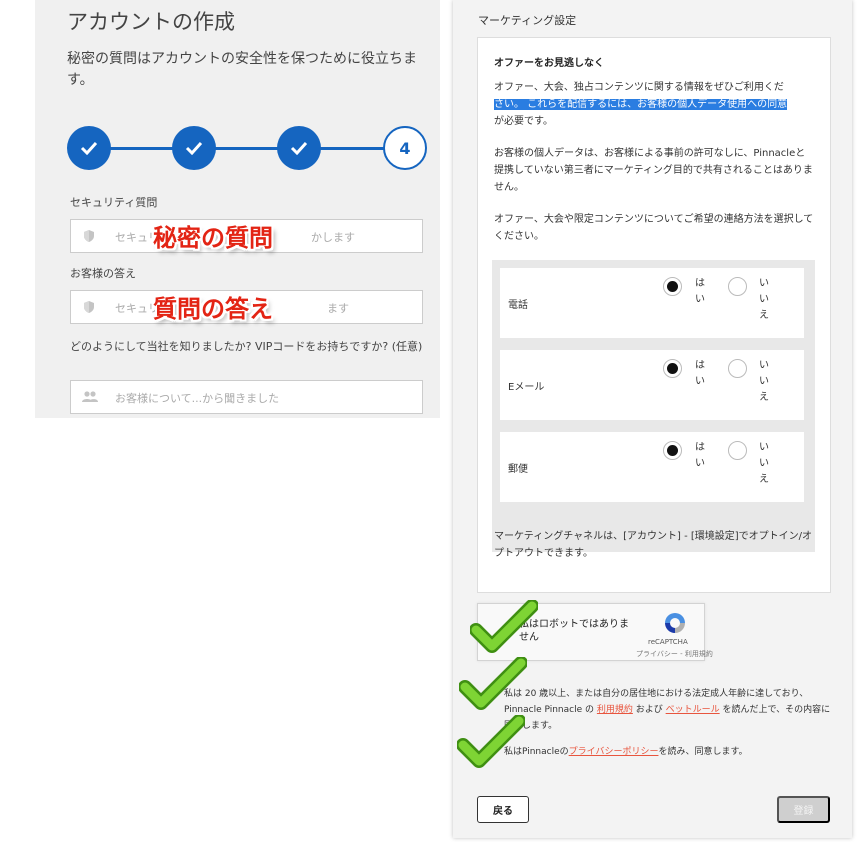  Describe the element at coordinates (672, 450) in the screenshot. I see `mail-yes-radio` at that location.